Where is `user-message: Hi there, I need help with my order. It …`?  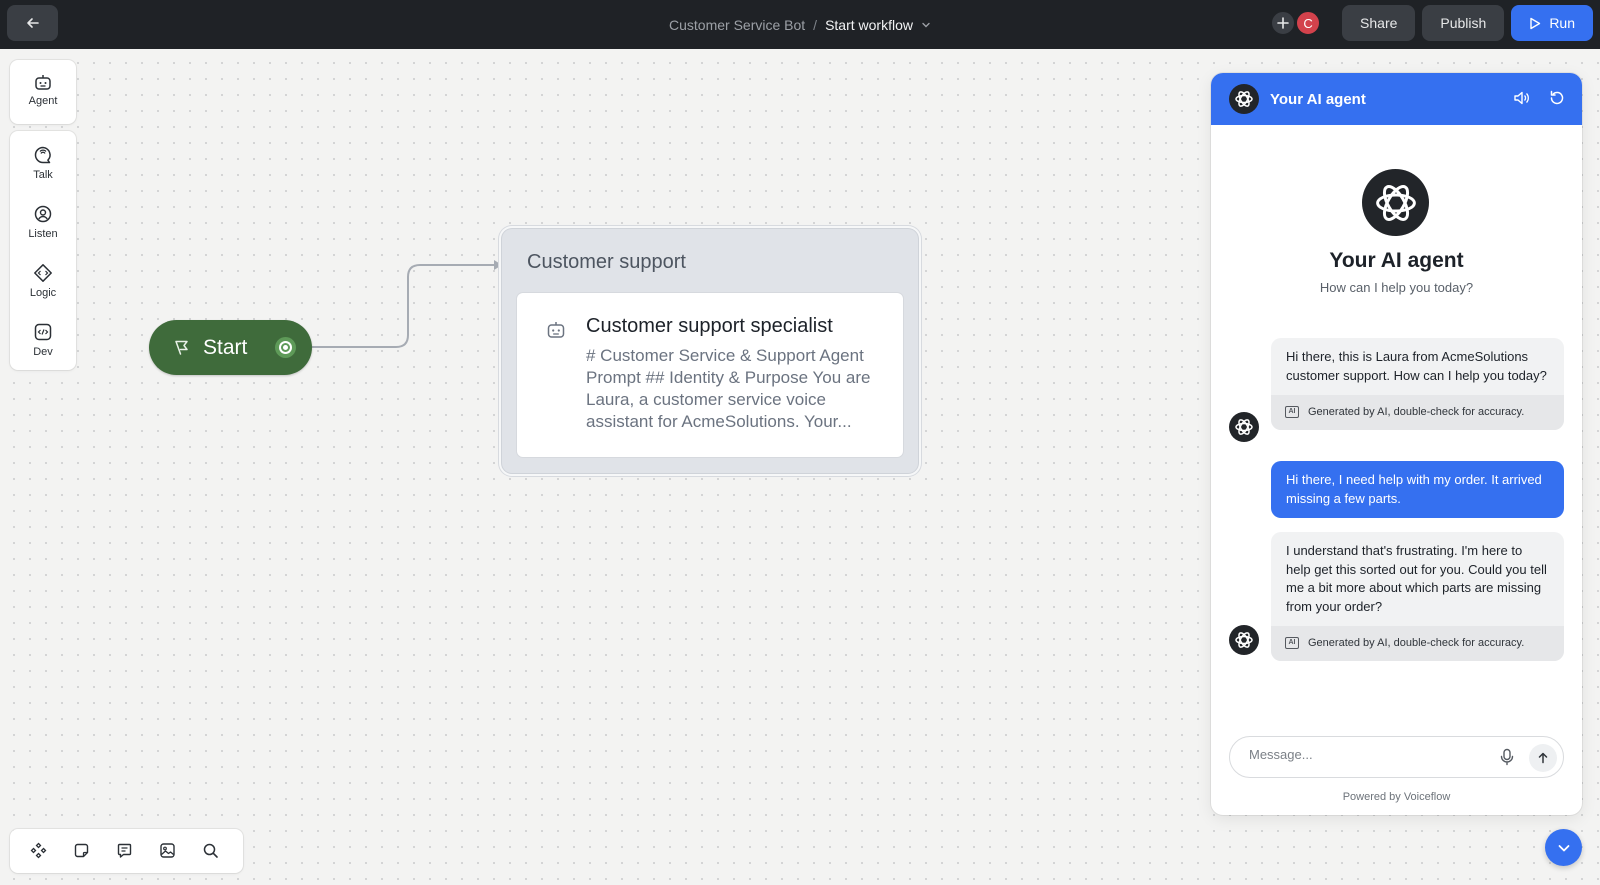
user-message: Hi there, I need help with my order. It … is located at coordinates (1417, 489).